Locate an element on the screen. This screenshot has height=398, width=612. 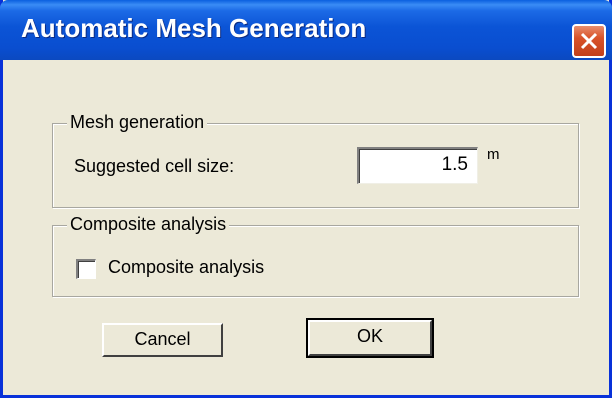
ok-button-label: OK is located at coordinates (369, 336).